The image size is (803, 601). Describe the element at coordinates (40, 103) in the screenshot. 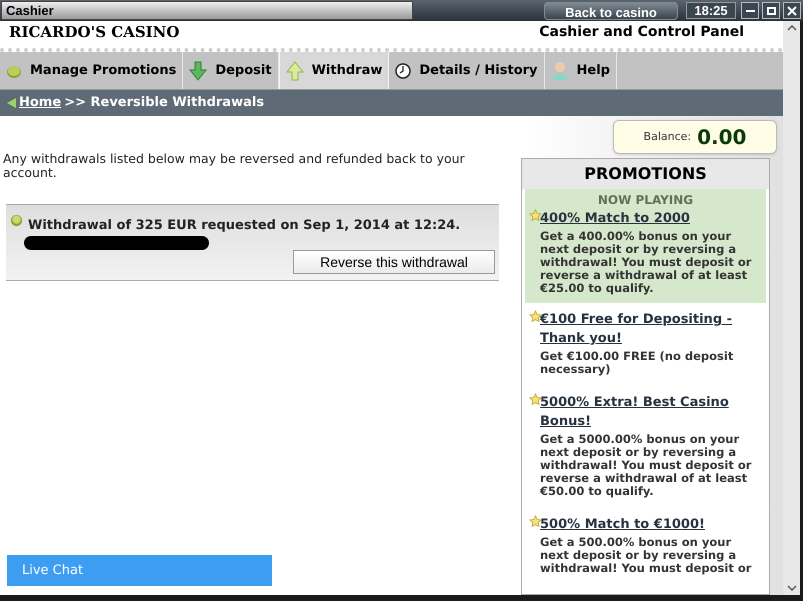

I see `home-link: Home` at that location.